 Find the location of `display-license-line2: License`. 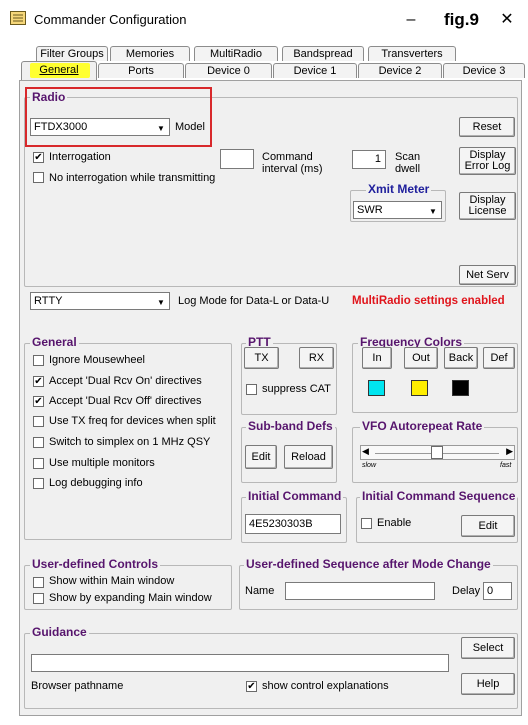

display-license-line2: License is located at coordinates (487, 211).